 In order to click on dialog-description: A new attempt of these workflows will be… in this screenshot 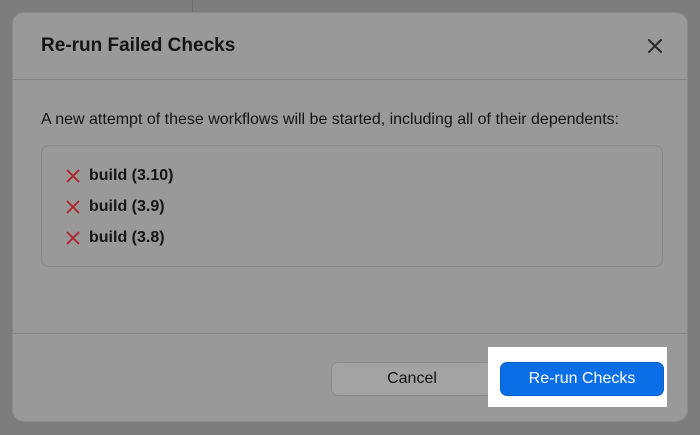, I will do `click(330, 119)`.